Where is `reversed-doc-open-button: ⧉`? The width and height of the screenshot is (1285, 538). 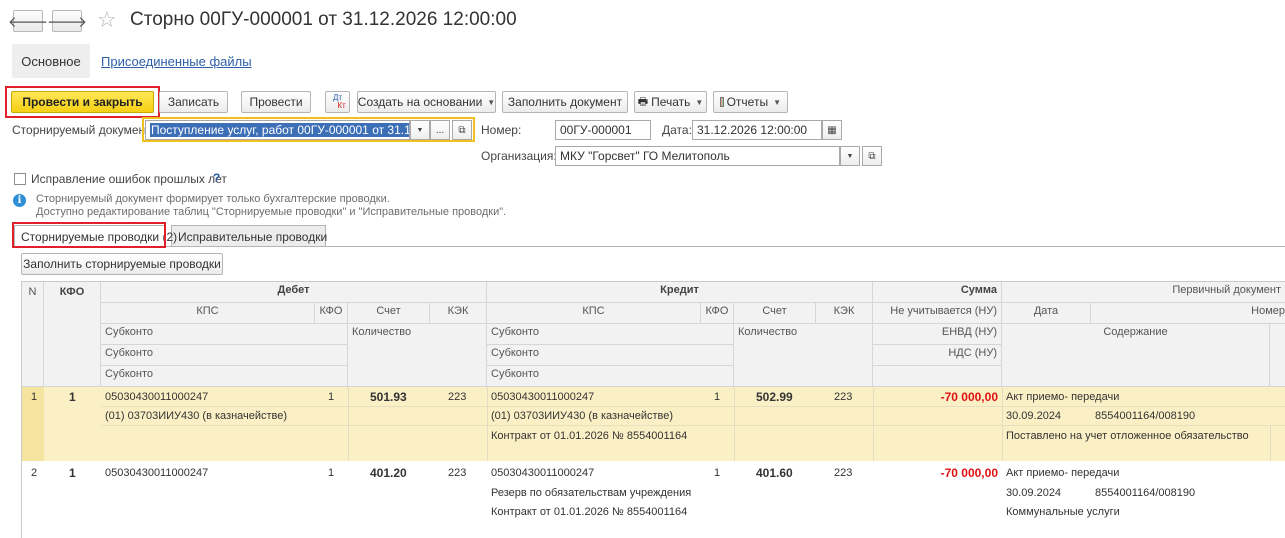
reversed-doc-open-button: ⧉ is located at coordinates (462, 130).